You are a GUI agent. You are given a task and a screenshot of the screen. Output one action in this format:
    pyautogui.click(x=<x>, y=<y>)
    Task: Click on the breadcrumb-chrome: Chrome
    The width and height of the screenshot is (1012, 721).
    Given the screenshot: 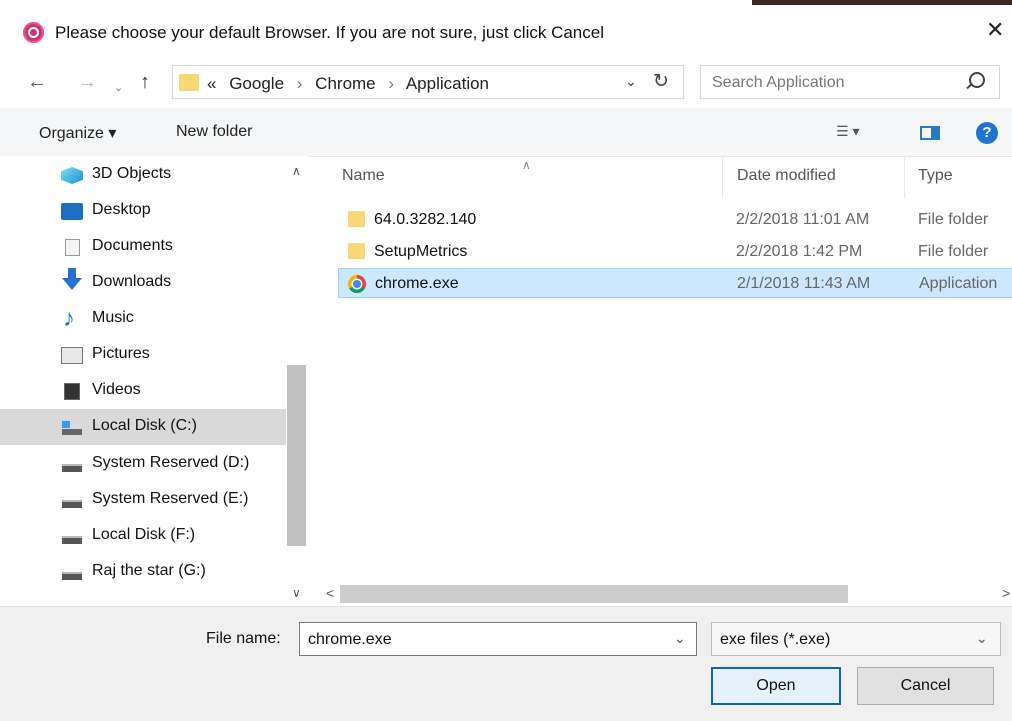 What is the action you would take?
    pyautogui.click(x=345, y=83)
    